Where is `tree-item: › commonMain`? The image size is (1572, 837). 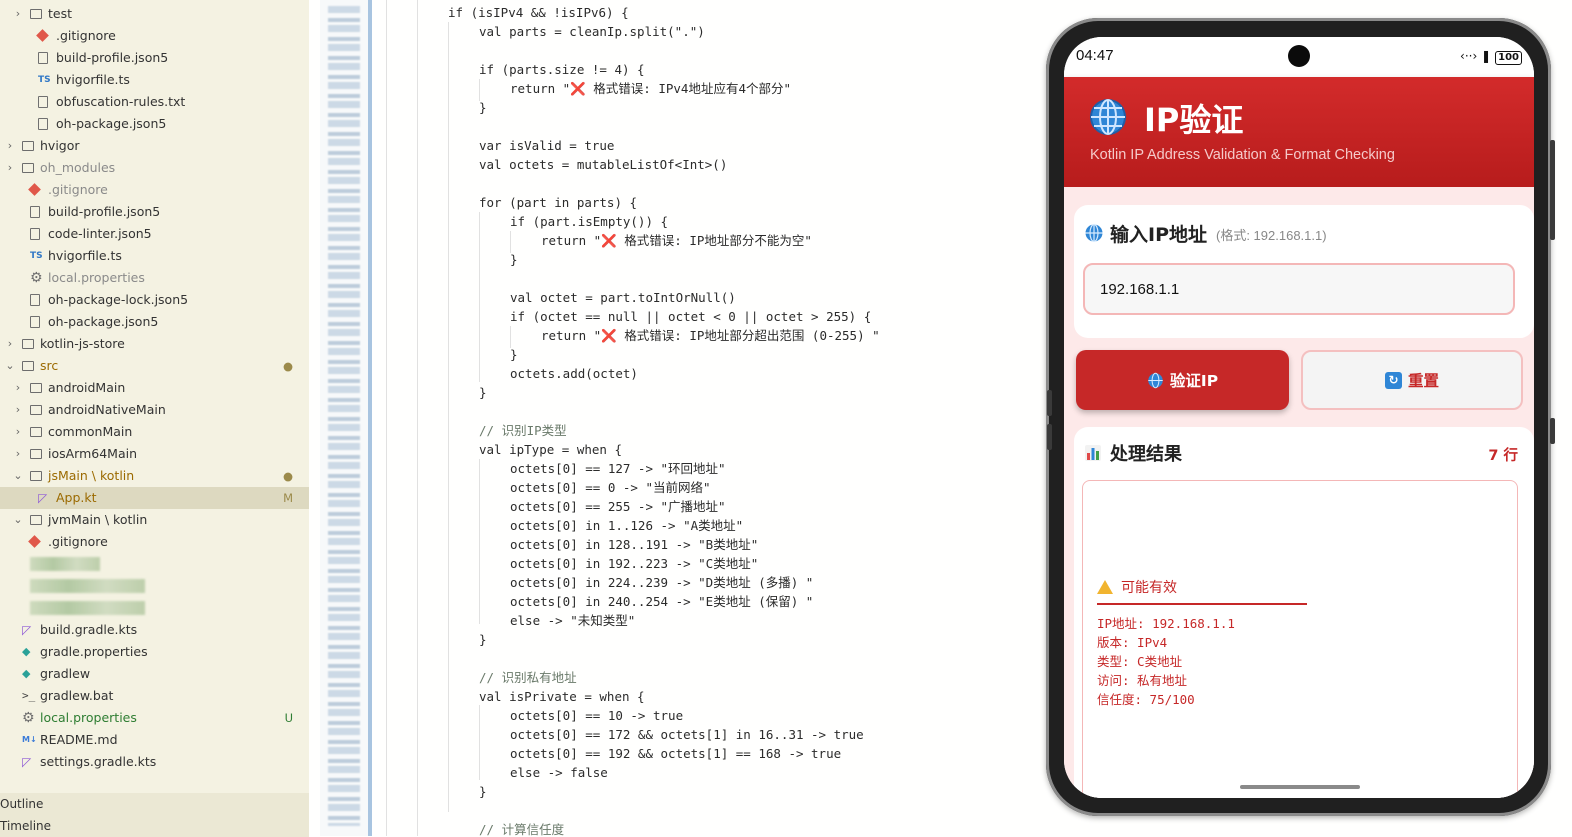 tree-item: › commonMain is located at coordinates (154, 432).